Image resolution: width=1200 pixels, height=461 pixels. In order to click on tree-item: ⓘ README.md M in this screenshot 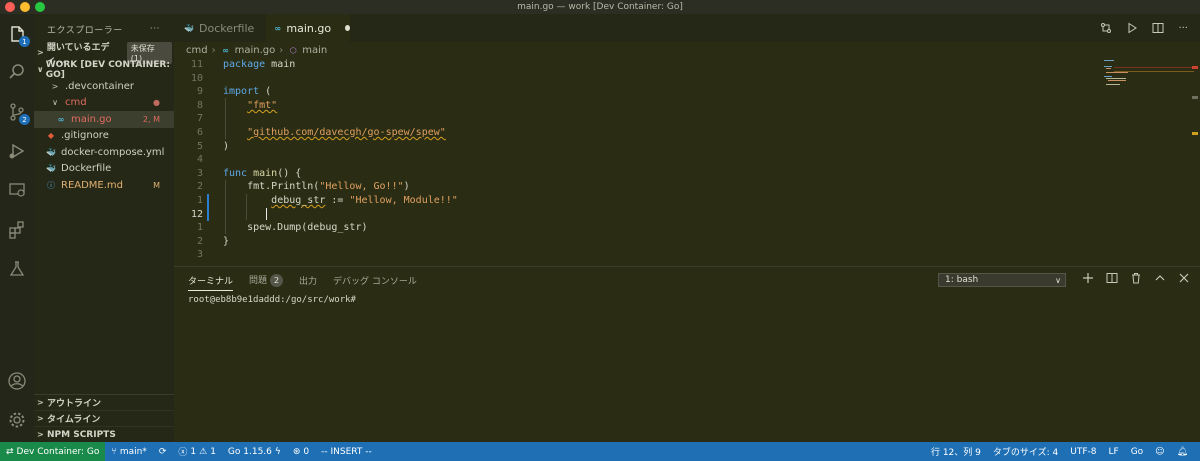, I will do `click(104, 185)`.